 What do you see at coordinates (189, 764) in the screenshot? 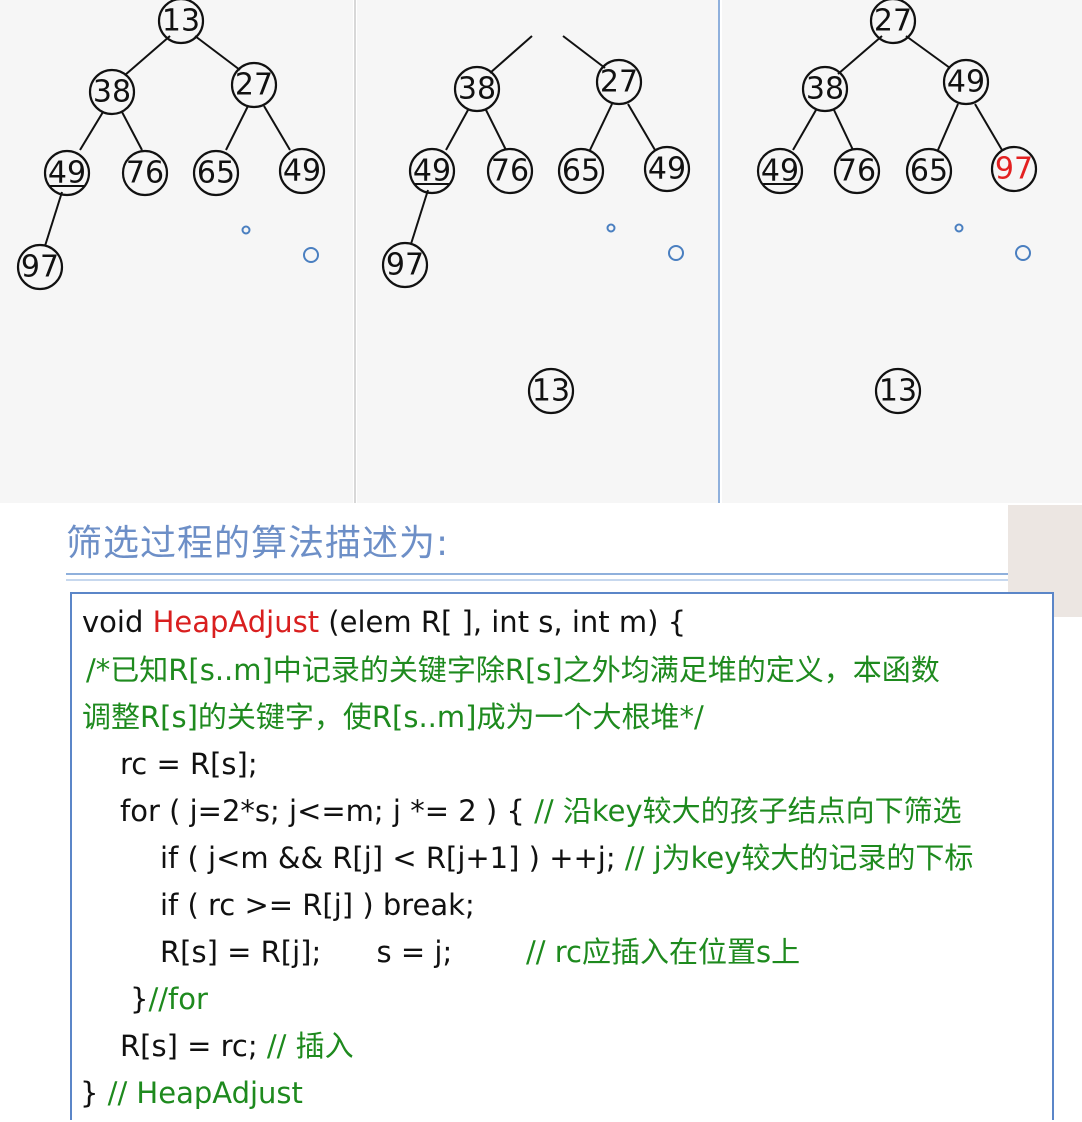
I see `code-line-4: rc = R[s];` at bounding box center [189, 764].